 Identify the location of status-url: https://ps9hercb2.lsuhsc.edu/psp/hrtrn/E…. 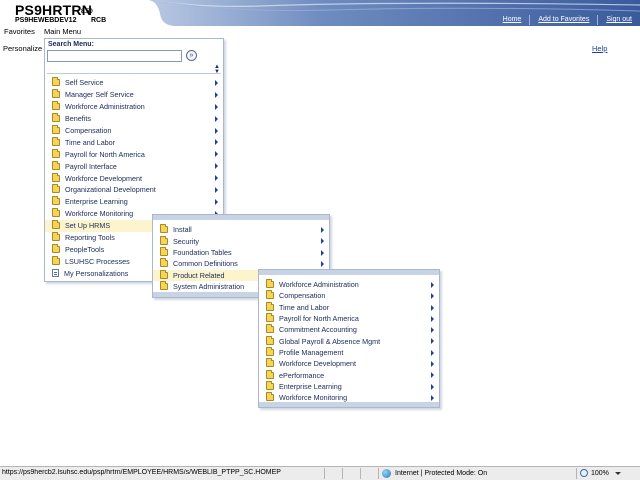
(141, 472).